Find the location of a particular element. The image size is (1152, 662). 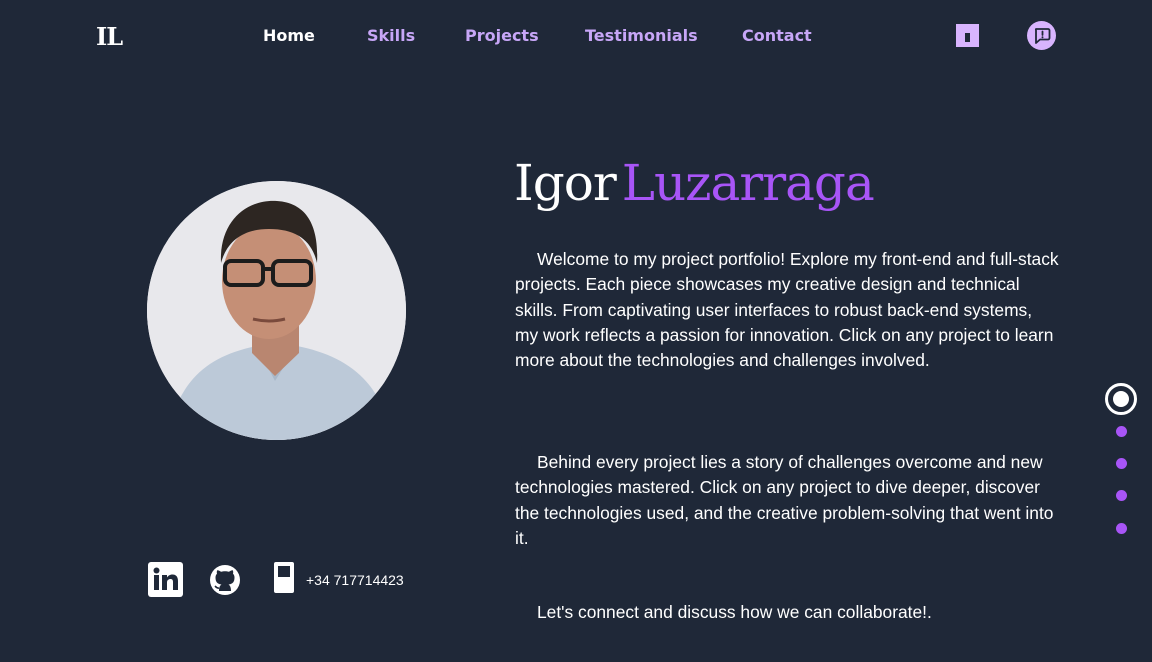

hero-title: Igor Luzarraga is located at coordinates (694, 183).